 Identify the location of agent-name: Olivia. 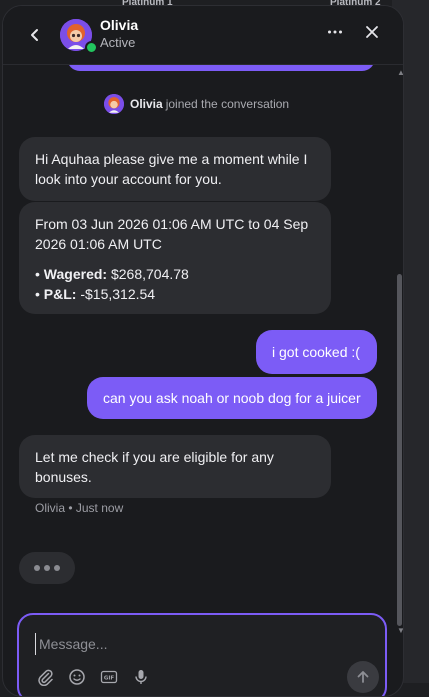
(119, 25).